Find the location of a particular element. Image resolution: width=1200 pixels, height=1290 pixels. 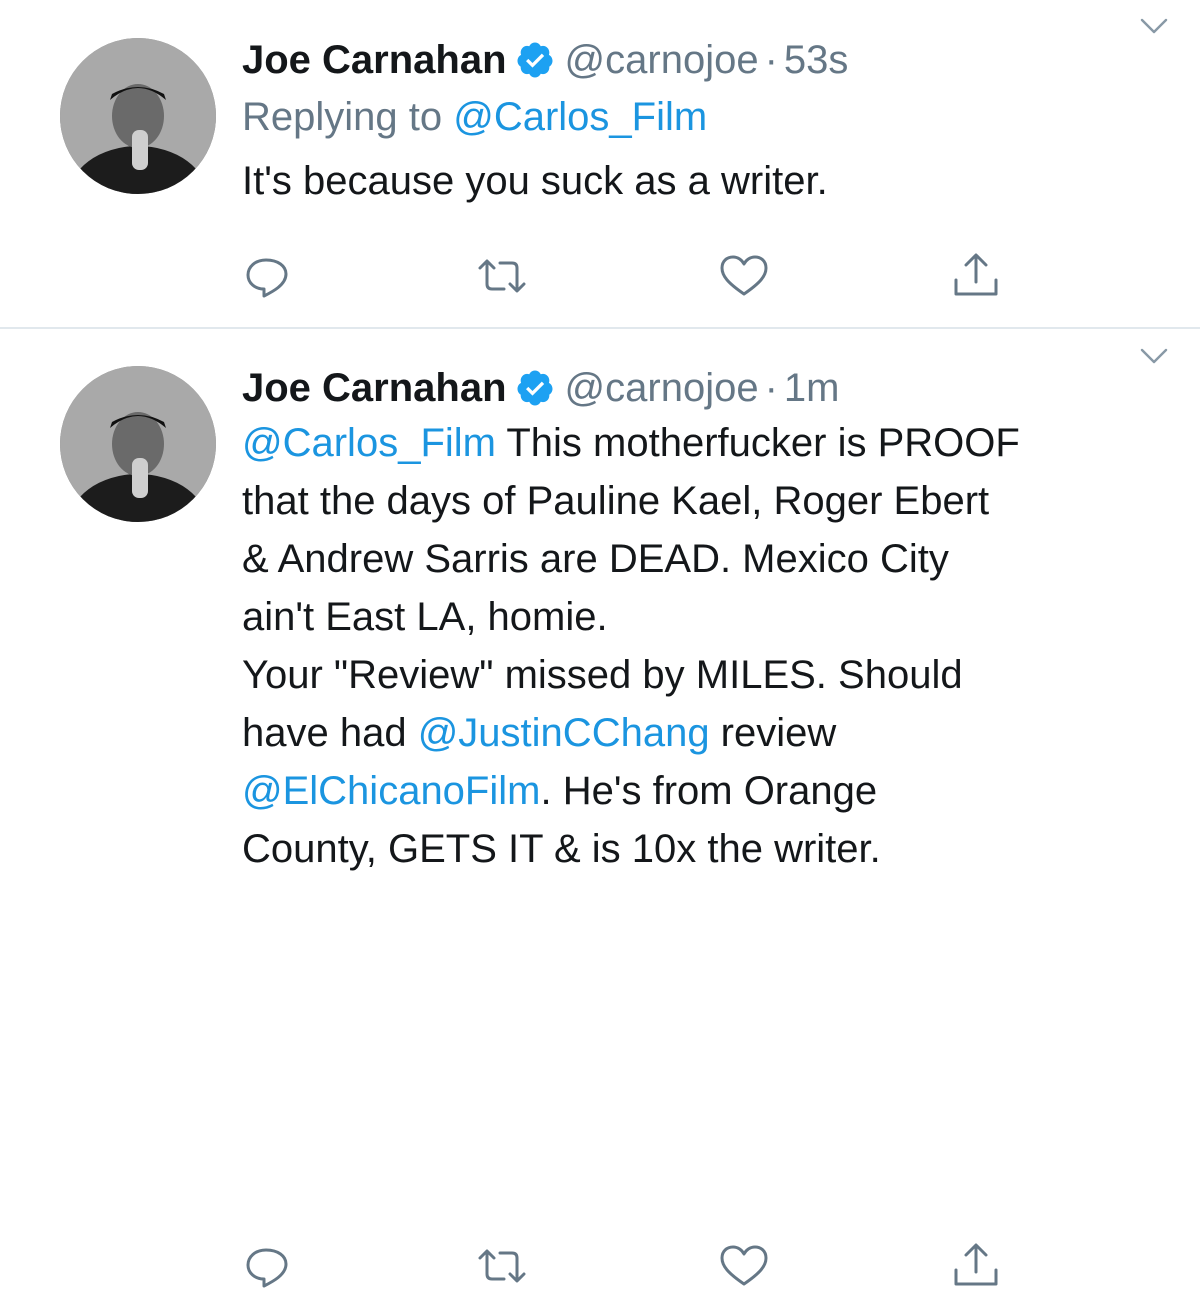

tweet-text-line: County, GETS IT & is 10x the writer. is located at coordinates (561, 849).